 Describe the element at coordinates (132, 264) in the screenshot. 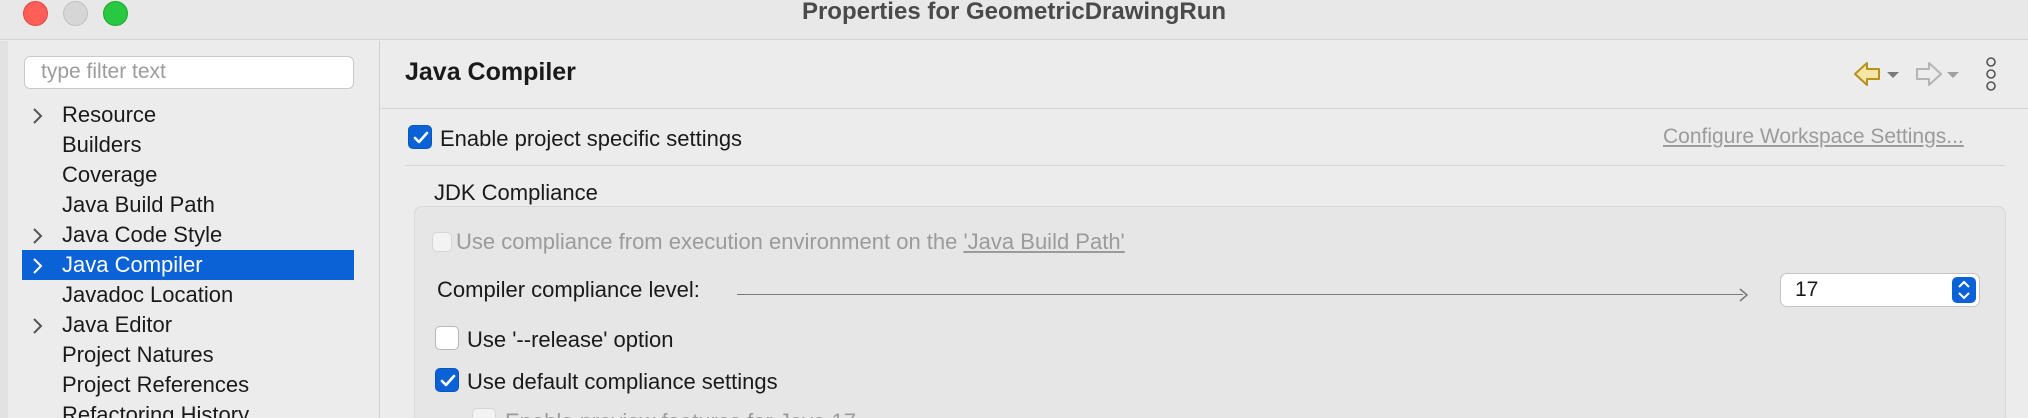

I see `sidebar-item-label: Java Compiler` at that location.